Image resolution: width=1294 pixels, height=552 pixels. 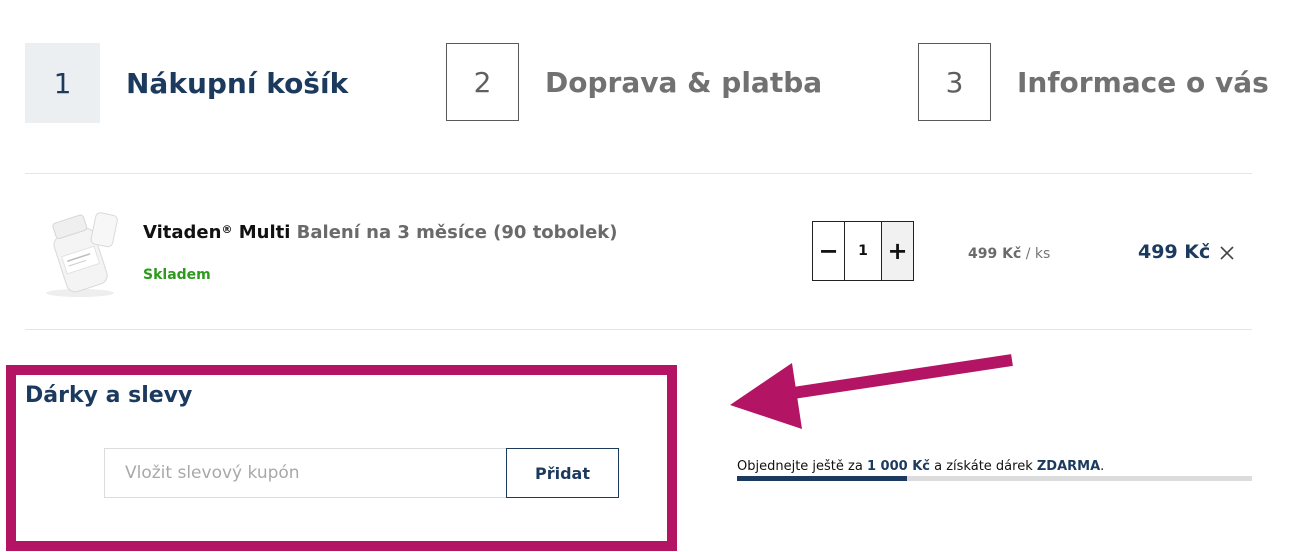 I want to click on product-variant: Balení na 3 měsíce (90 tobolek), so click(x=454, y=232).